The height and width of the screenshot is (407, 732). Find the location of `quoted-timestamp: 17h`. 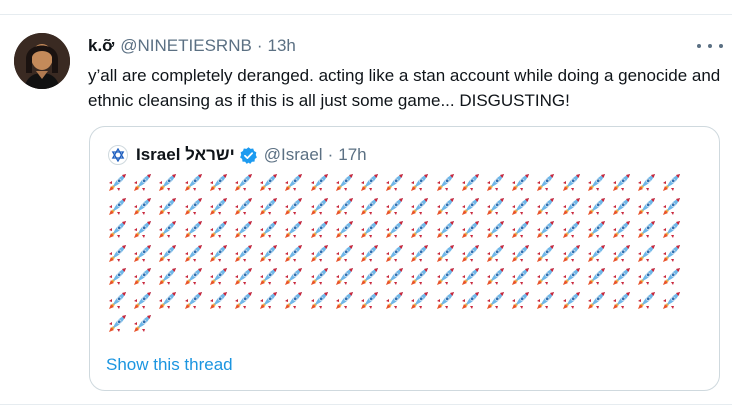

quoted-timestamp: 17h is located at coordinates (352, 155).